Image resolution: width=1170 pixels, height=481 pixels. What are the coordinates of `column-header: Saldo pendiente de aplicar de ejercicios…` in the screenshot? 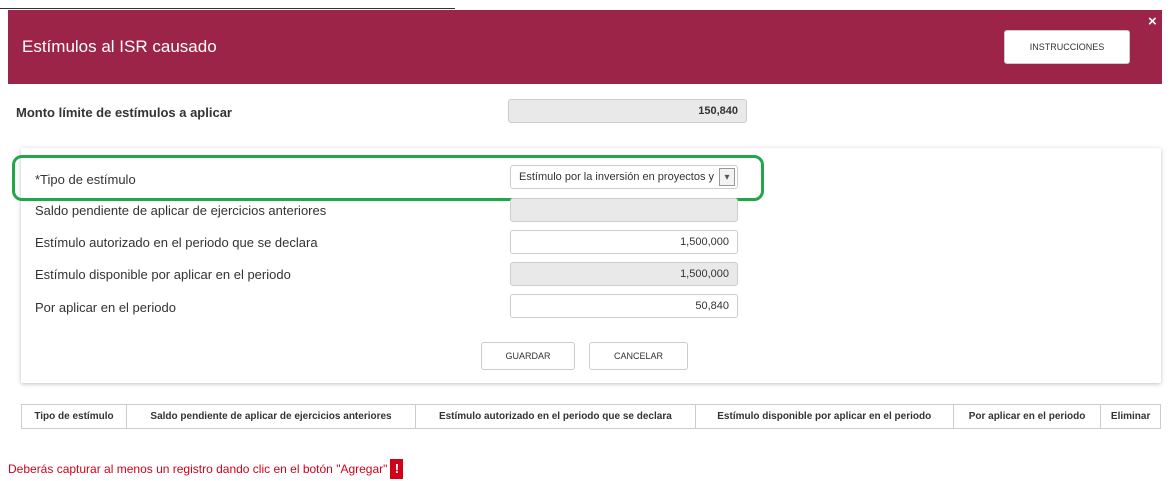 It's located at (271, 416).